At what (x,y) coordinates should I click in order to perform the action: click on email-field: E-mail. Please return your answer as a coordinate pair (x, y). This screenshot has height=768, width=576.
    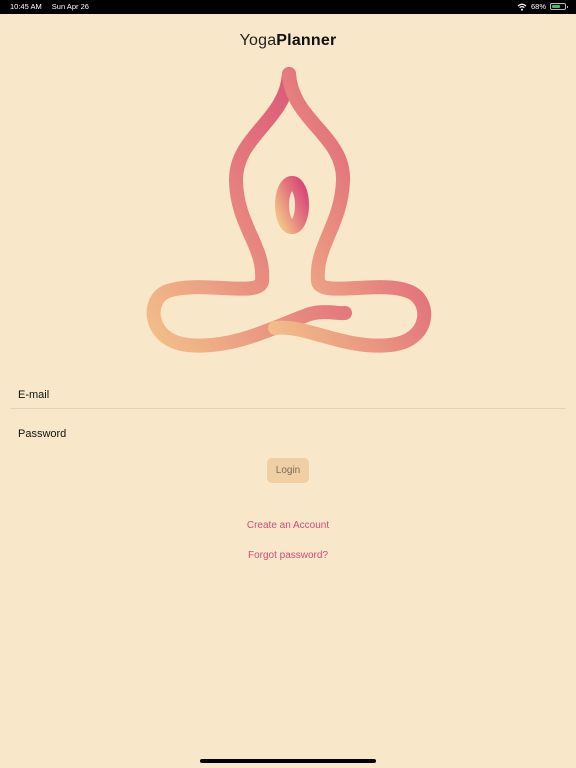
    Looking at the image, I should click on (33, 395).